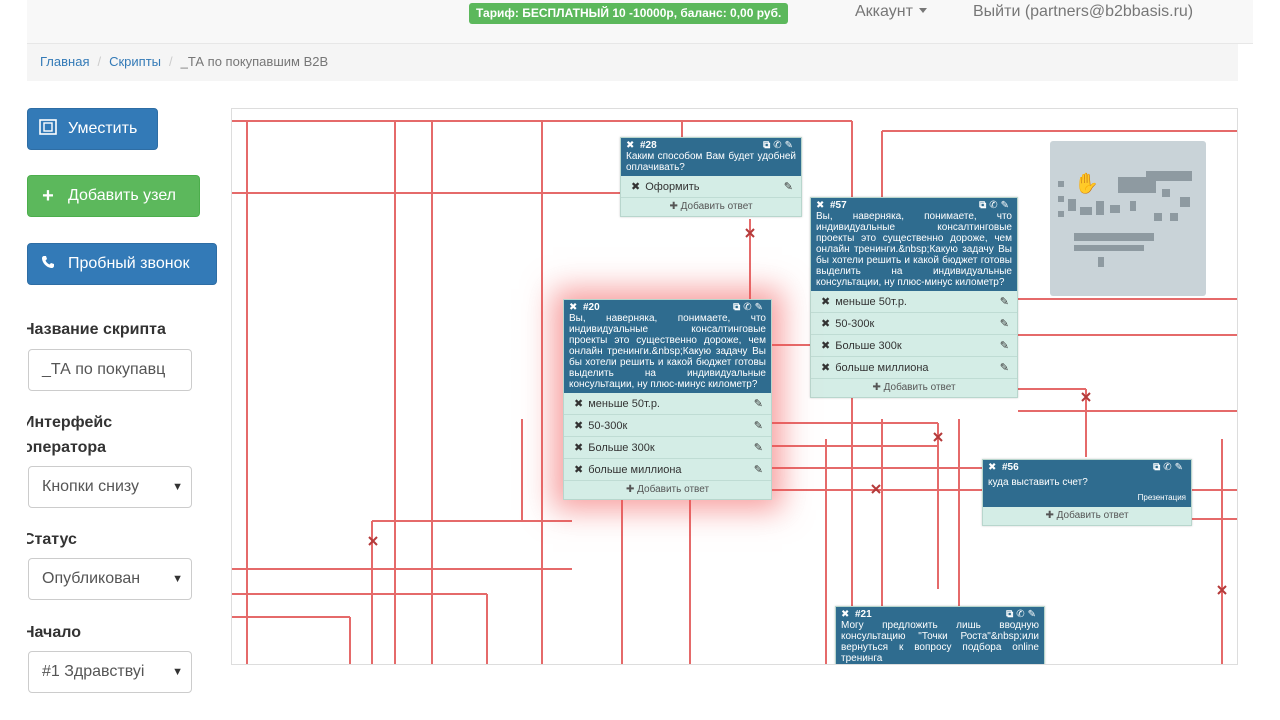  What do you see at coordinates (1083, 12) in the screenshot?
I see `logout-link: Выйти (partners@b2bbasis.ru)` at bounding box center [1083, 12].